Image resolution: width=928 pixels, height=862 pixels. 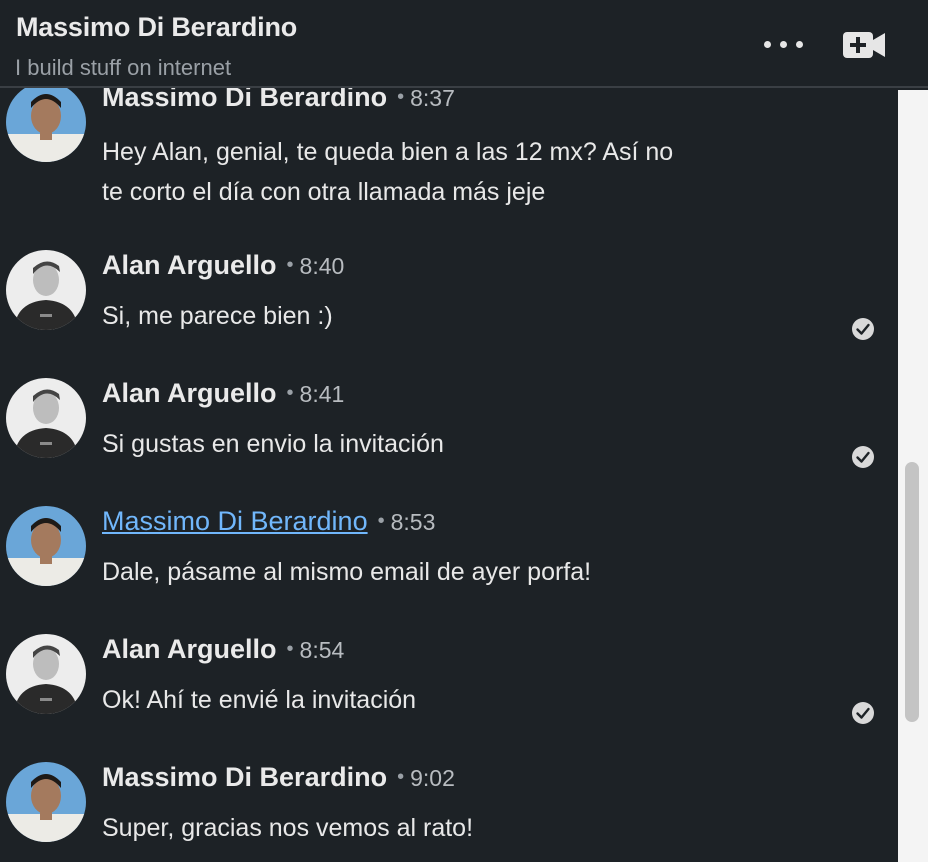 I want to click on video-call-plus-icon, so click(x=864, y=45).